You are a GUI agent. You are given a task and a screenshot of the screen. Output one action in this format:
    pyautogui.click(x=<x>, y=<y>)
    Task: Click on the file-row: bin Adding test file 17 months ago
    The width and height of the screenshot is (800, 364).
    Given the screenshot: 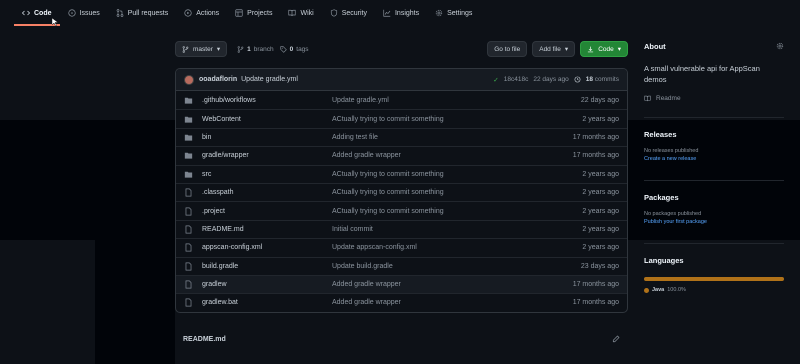 What is the action you would take?
    pyautogui.click(x=401, y=136)
    